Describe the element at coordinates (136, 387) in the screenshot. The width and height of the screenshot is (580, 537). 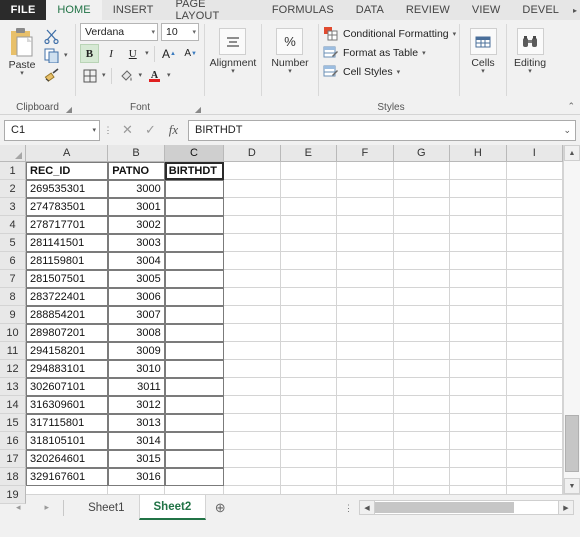
I see `cell-B13: 3011` at that location.